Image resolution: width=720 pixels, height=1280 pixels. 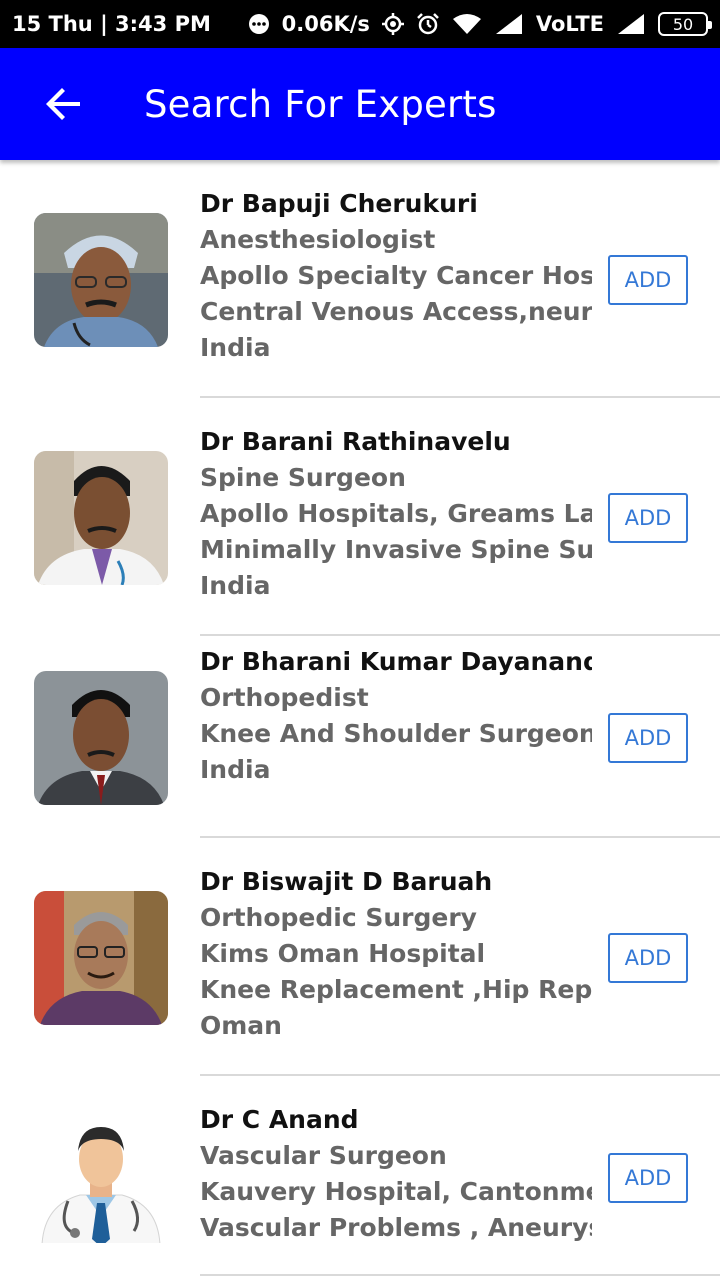 I want to click on back-button, so click(x=64, y=104).